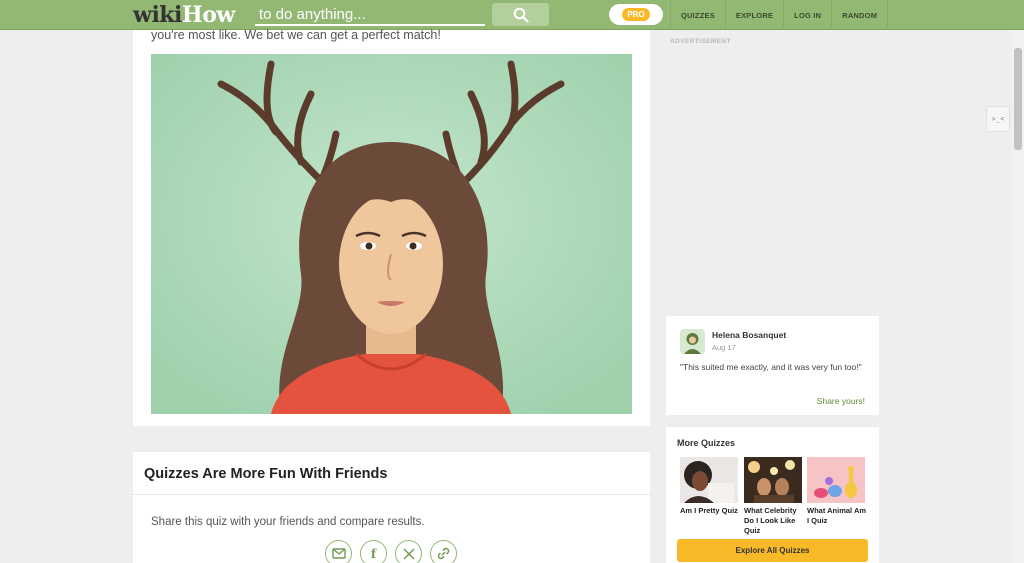  I want to click on explore-all-quizzes-button: Explore All Quizzes, so click(772, 550).